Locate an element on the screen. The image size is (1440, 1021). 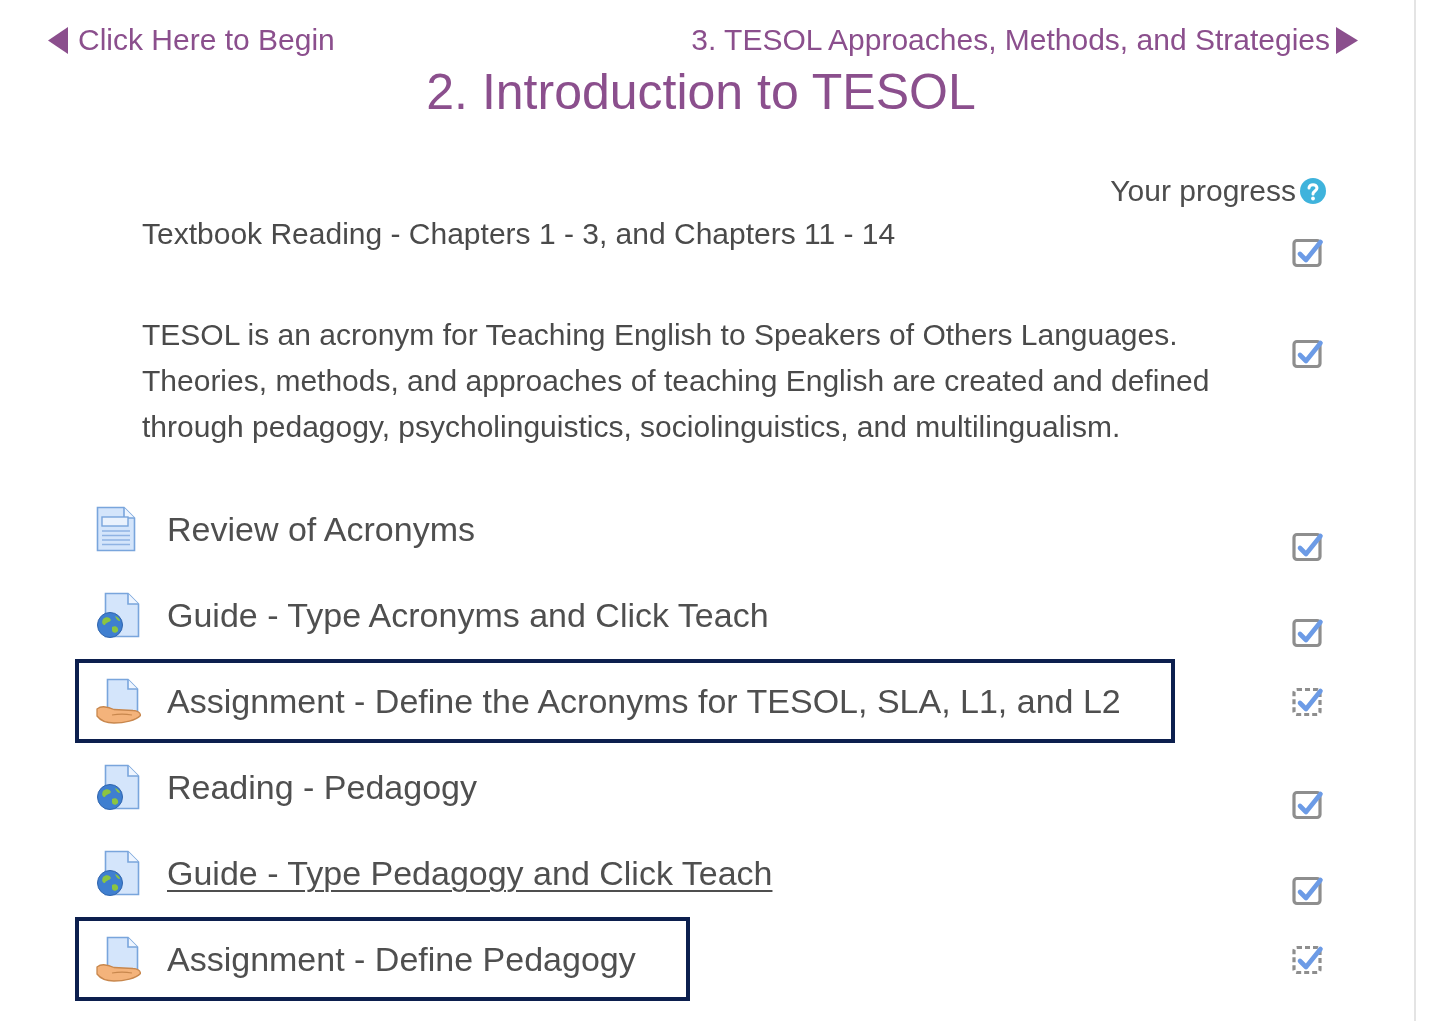
summary-text: TESOL is an acronym for Teaching English to Speakers of Others Languages. Theories, methods, and approaches of teaching English are created and defined through pedagogy, psycholinguistics, sociolinguistics, and multilingualism. is located at coordinates (676, 381).